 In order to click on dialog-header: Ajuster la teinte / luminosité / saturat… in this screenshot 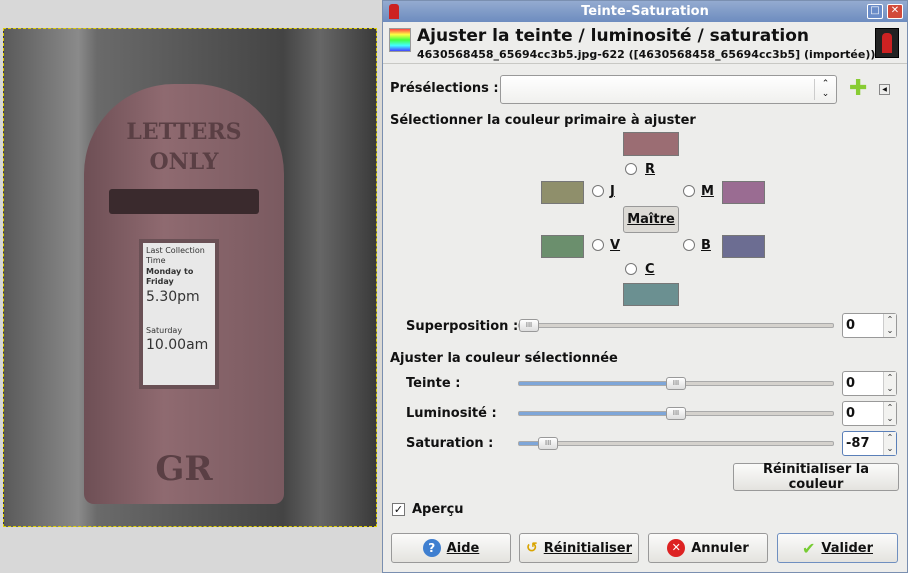, I will do `click(645, 43)`.